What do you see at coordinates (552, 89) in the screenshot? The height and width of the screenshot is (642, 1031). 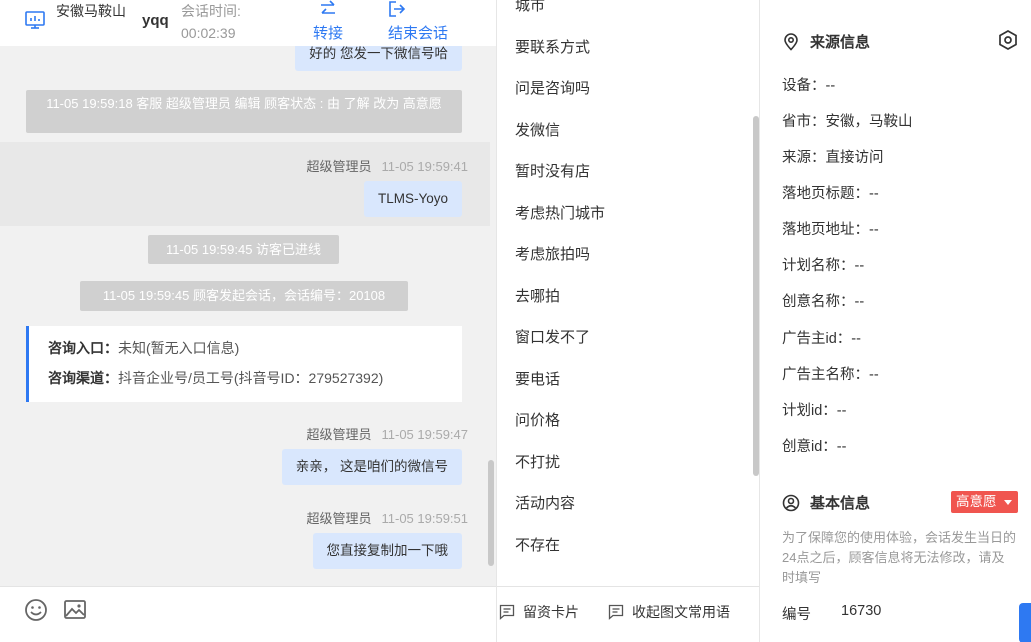 I see `quick-reply-item: 问是咨询吗` at bounding box center [552, 89].